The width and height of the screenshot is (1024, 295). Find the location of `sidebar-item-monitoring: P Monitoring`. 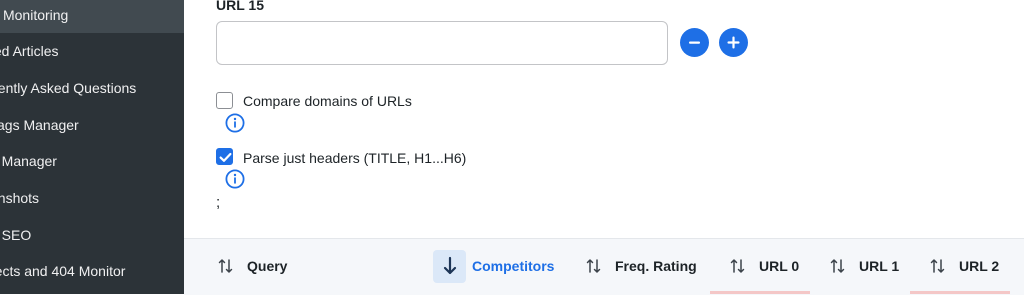

sidebar-item-monitoring: P Monitoring is located at coordinates (92, 16).